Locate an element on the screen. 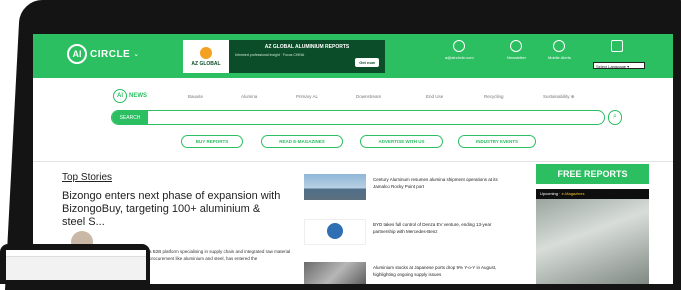 This screenshot has width=681, height=290. news-logo-mark: Al is located at coordinates (120, 96).